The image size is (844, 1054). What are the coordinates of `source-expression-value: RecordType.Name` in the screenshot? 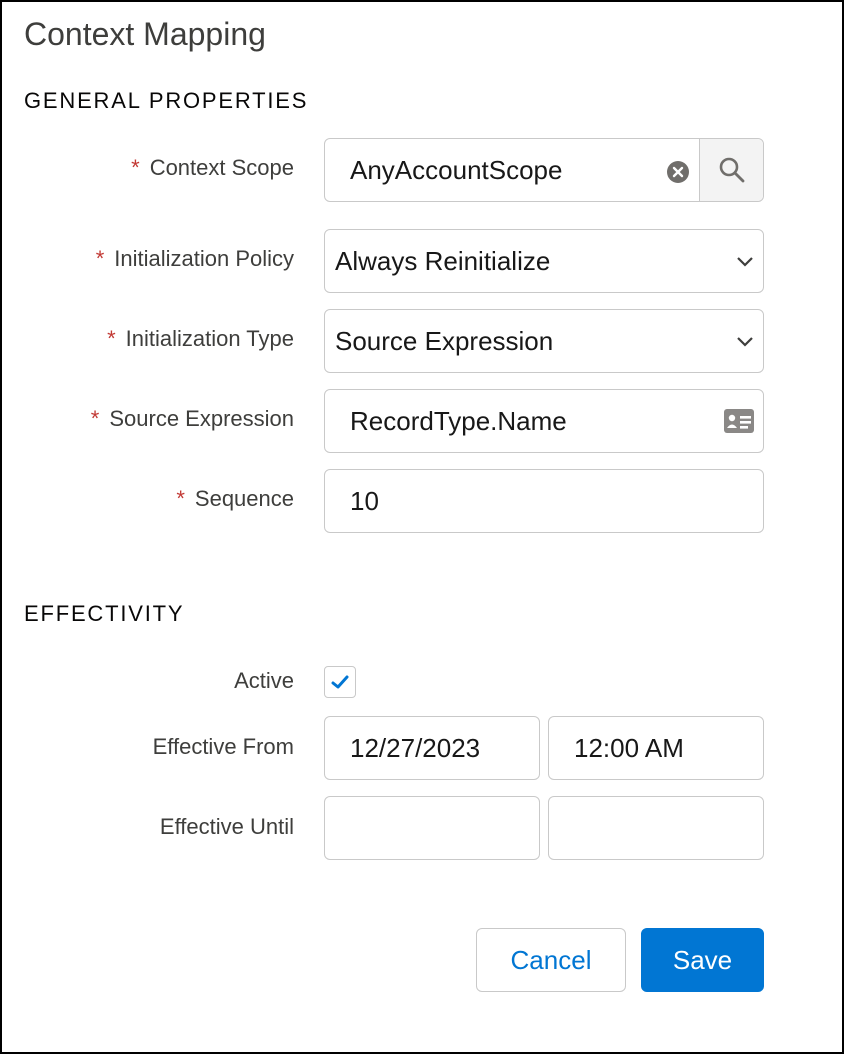 It's located at (458, 420).